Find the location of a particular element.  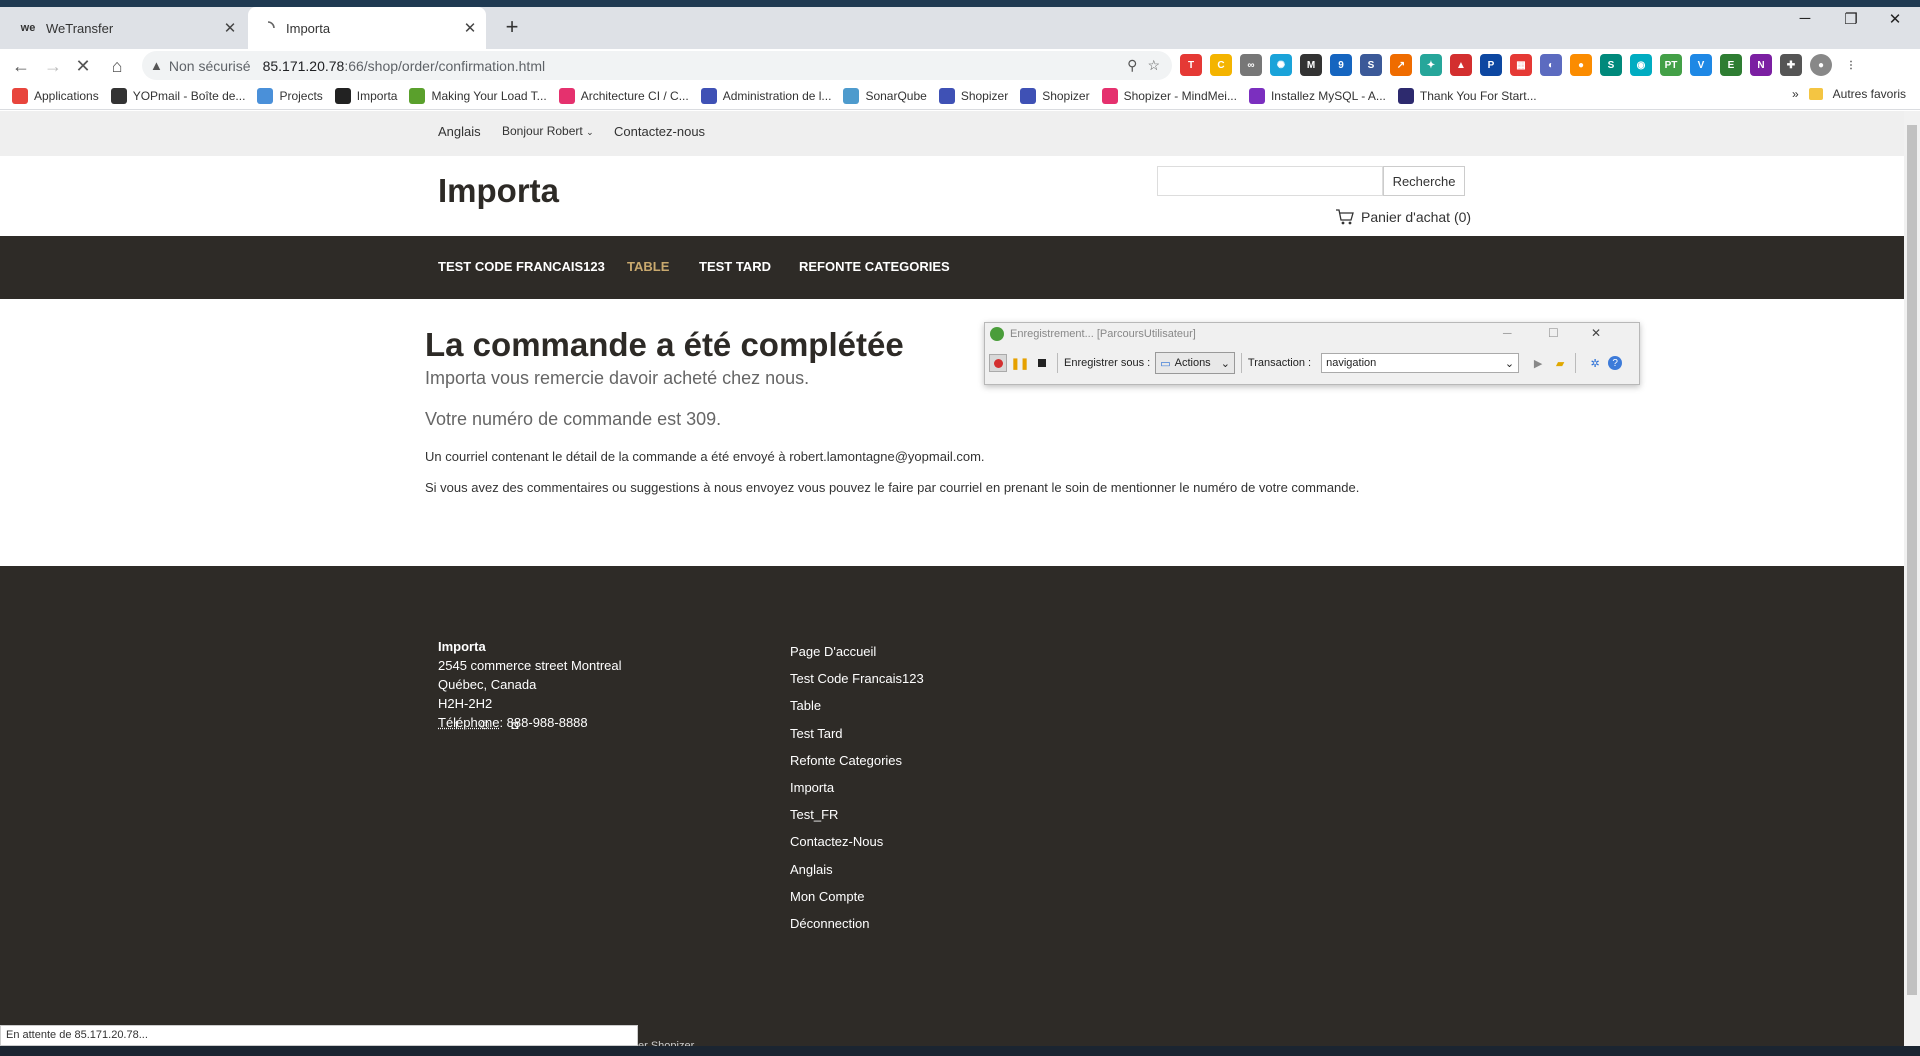

extension-icon: ● is located at coordinates (1581, 65).